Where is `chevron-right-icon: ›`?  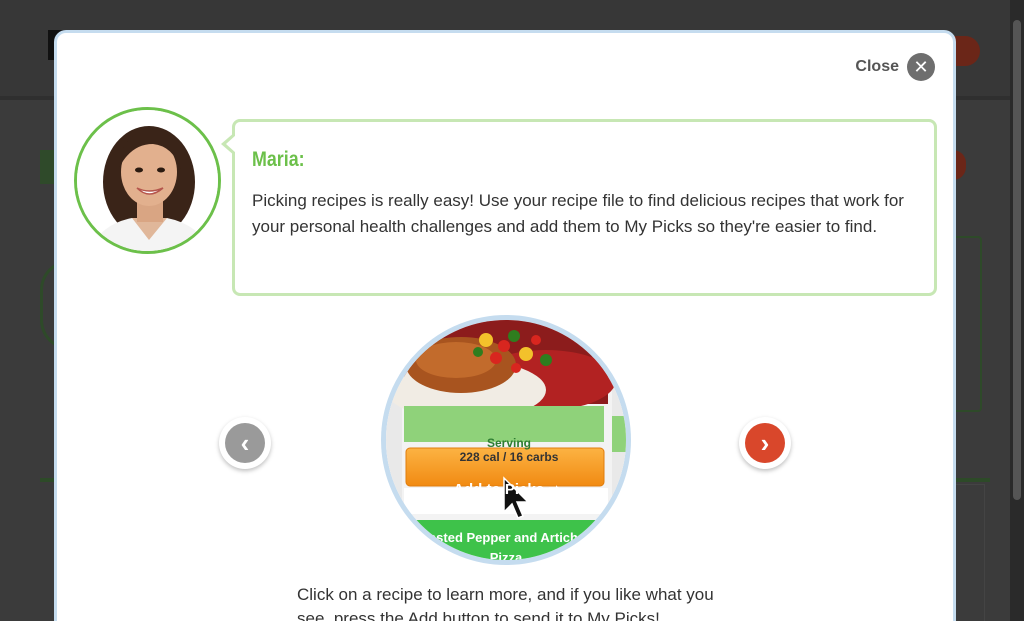 chevron-right-icon: › is located at coordinates (765, 443).